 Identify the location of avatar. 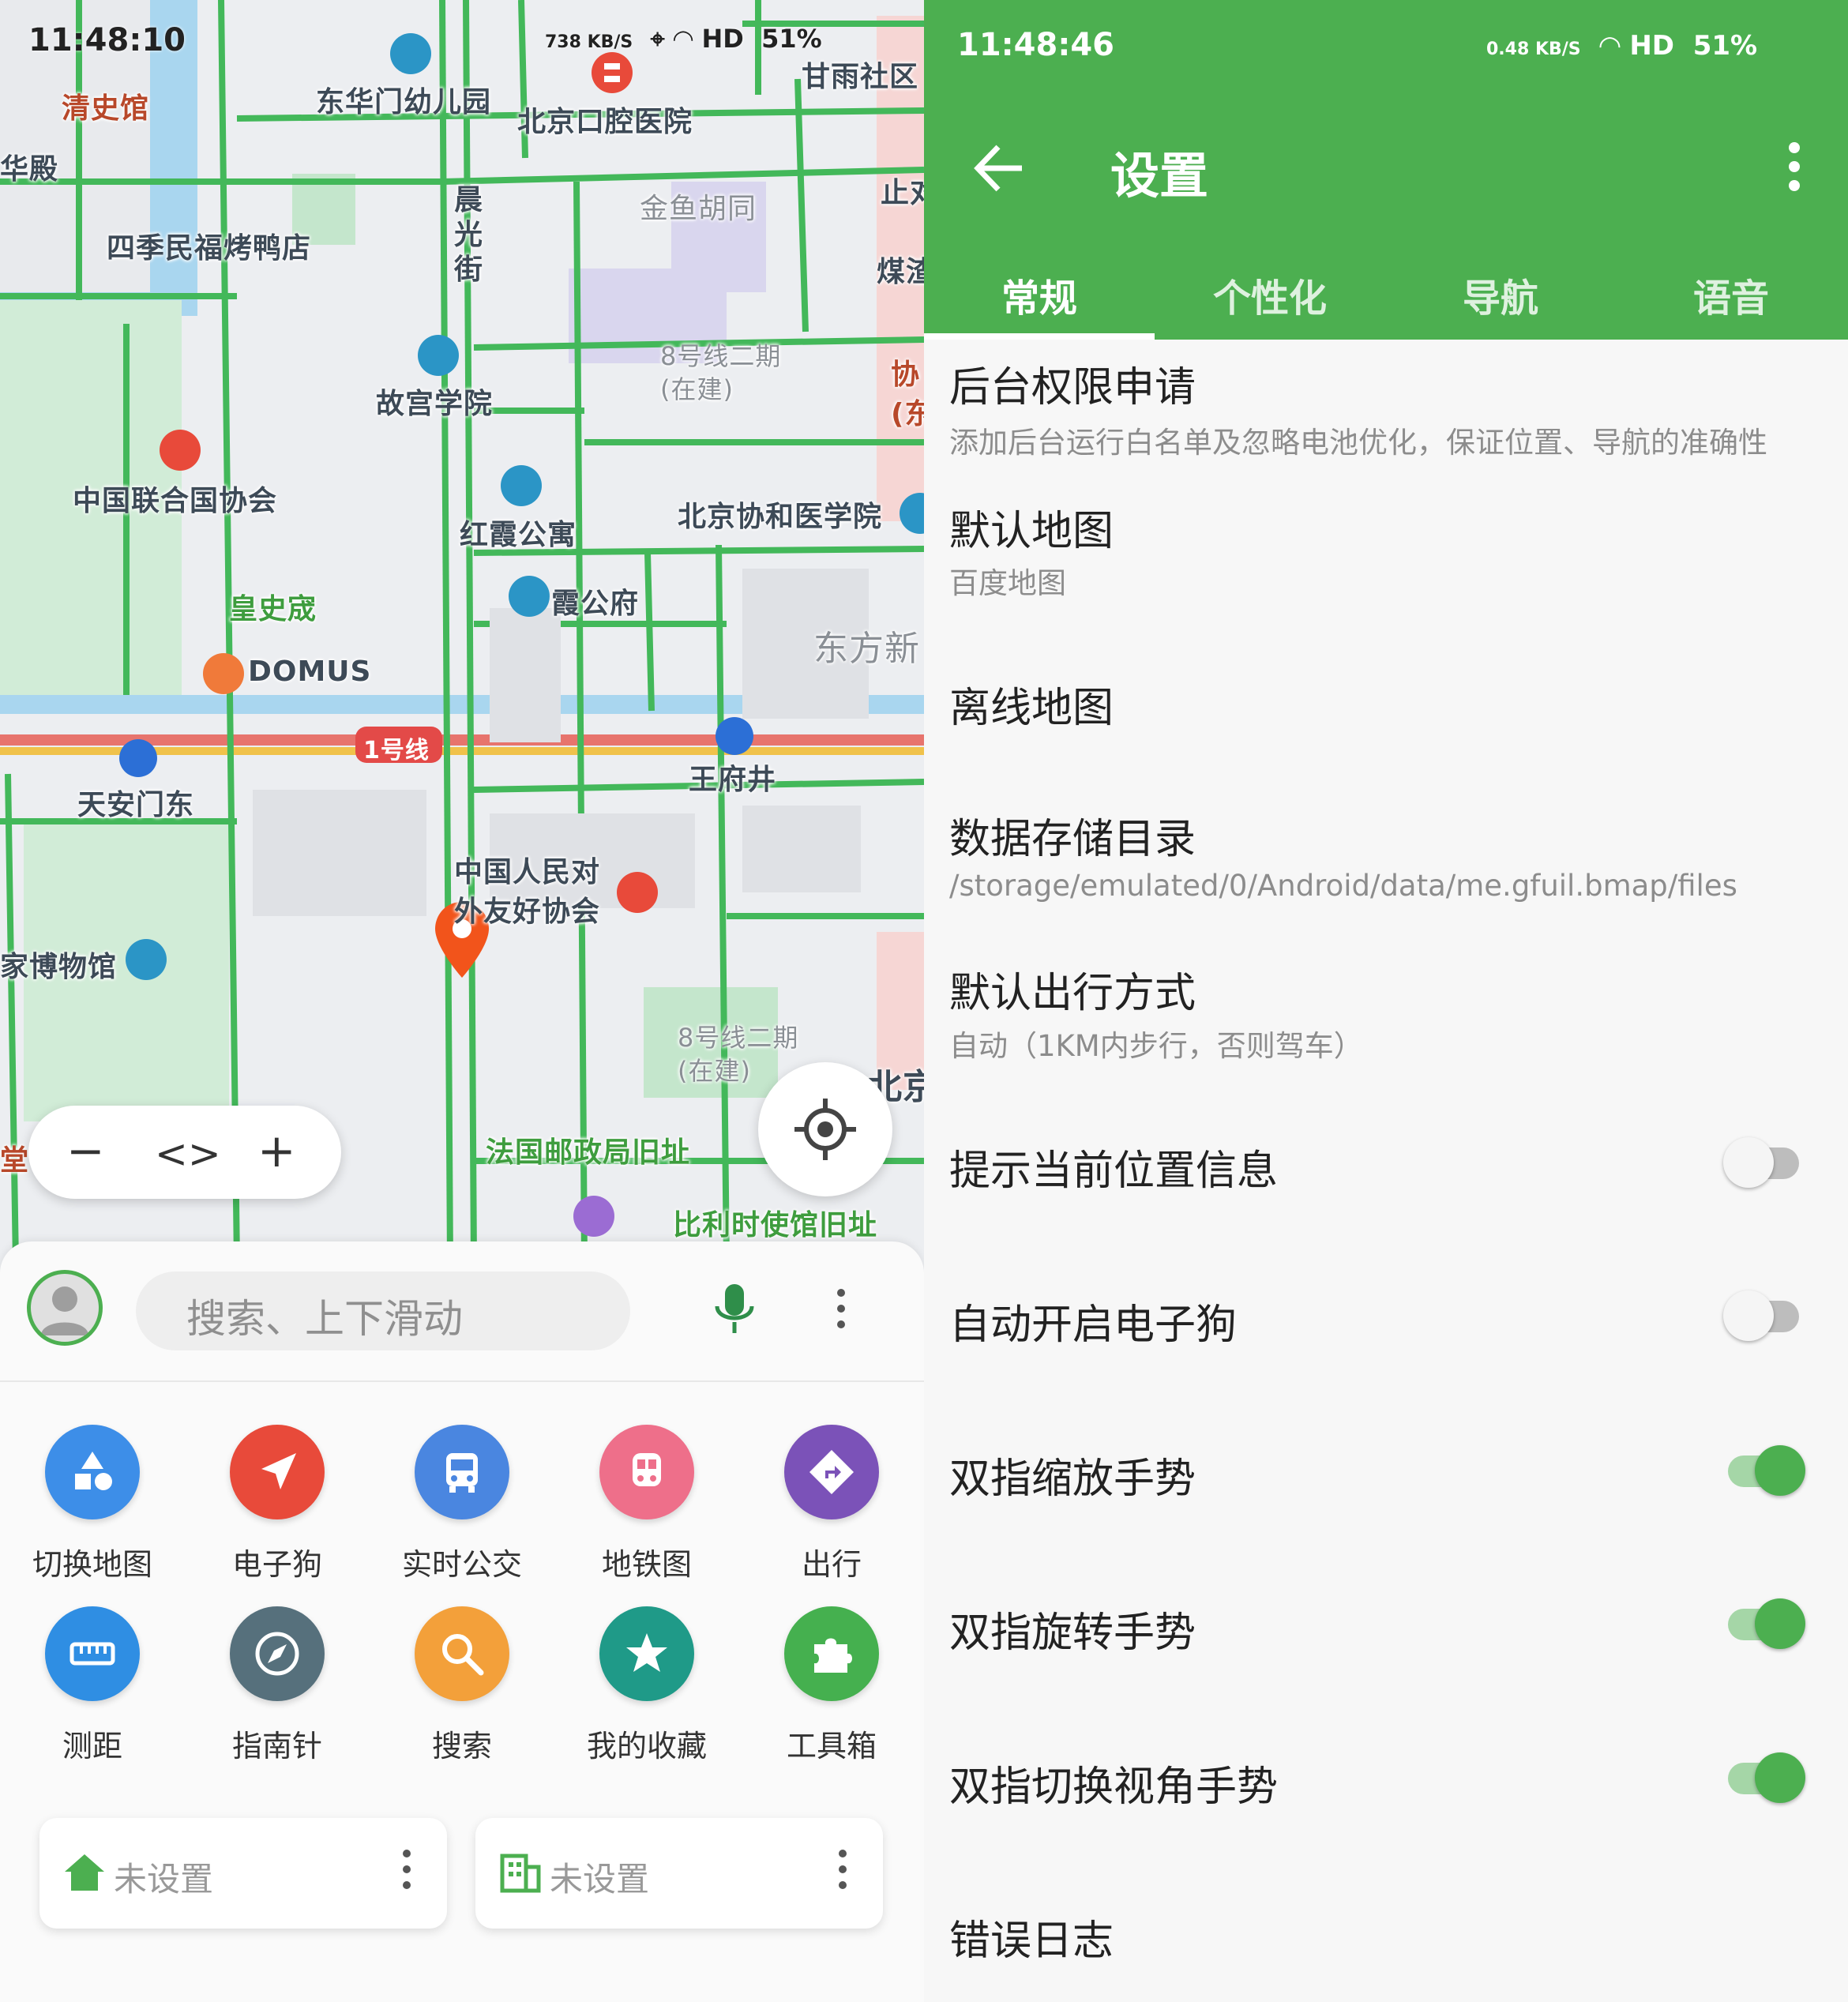
(65, 1308).